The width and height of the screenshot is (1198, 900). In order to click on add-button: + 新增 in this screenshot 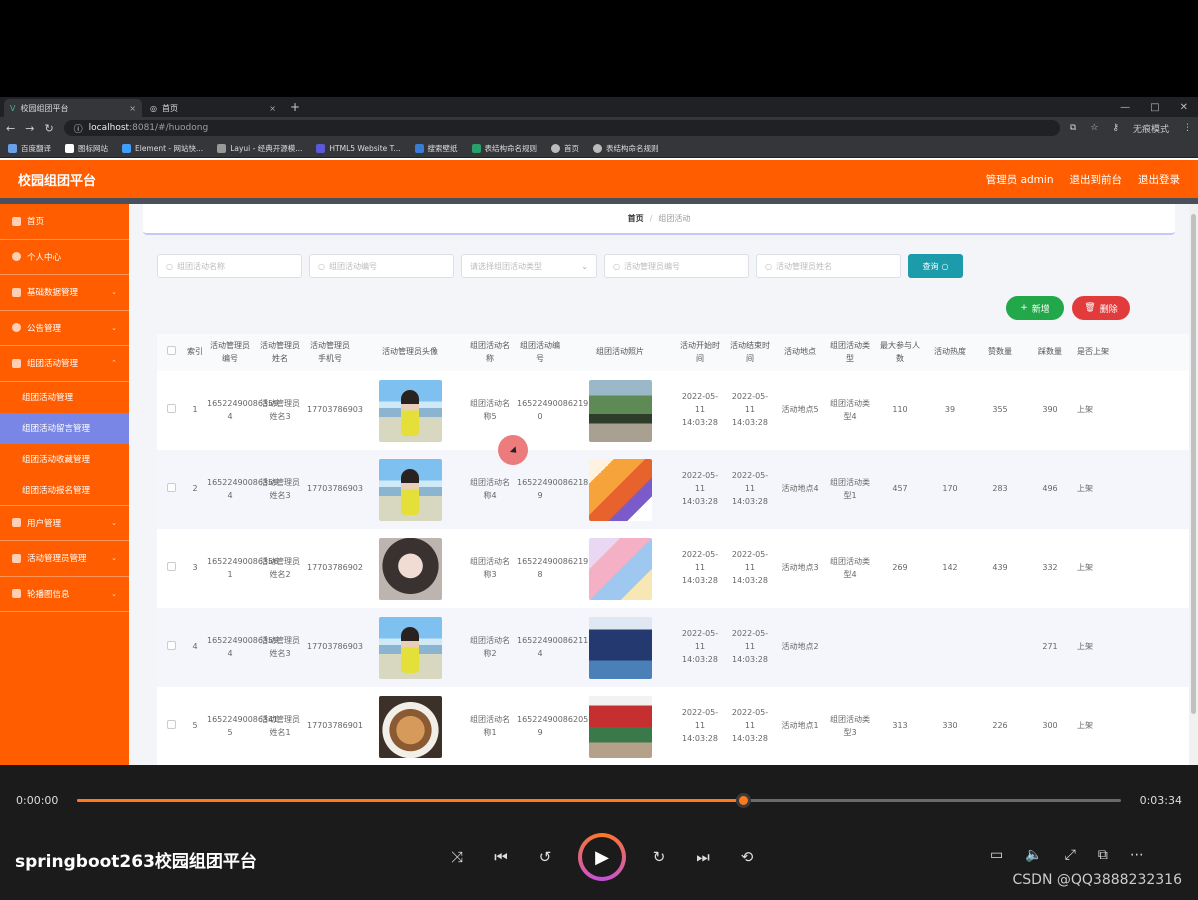, I will do `click(1035, 308)`.